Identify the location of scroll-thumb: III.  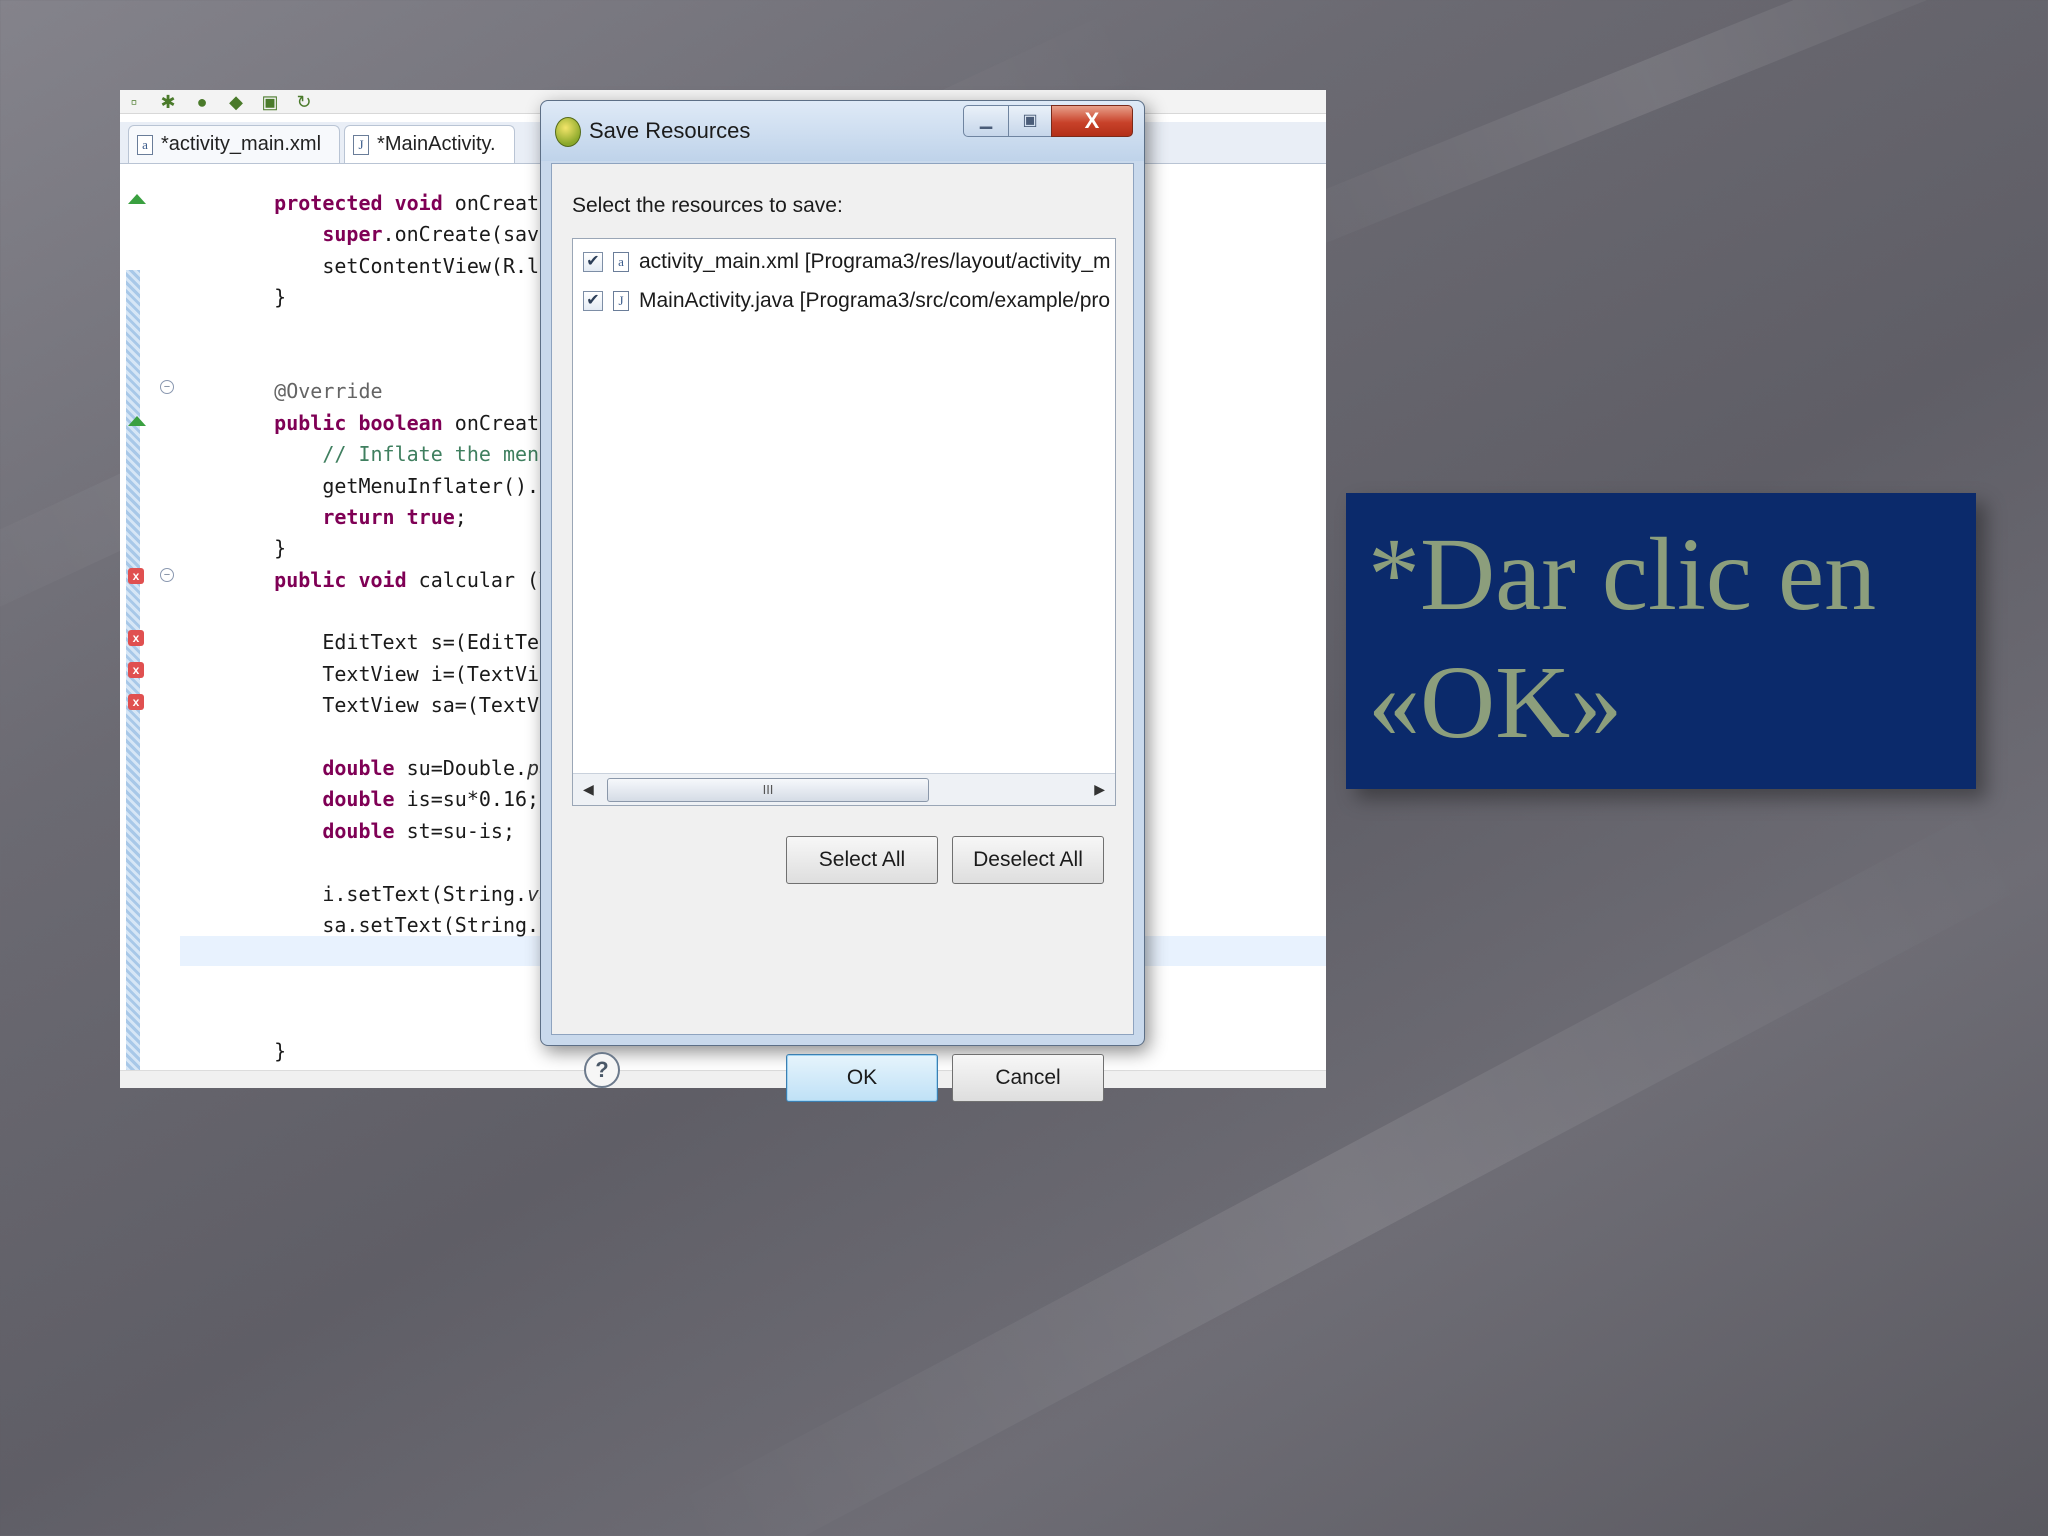
(768, 790).